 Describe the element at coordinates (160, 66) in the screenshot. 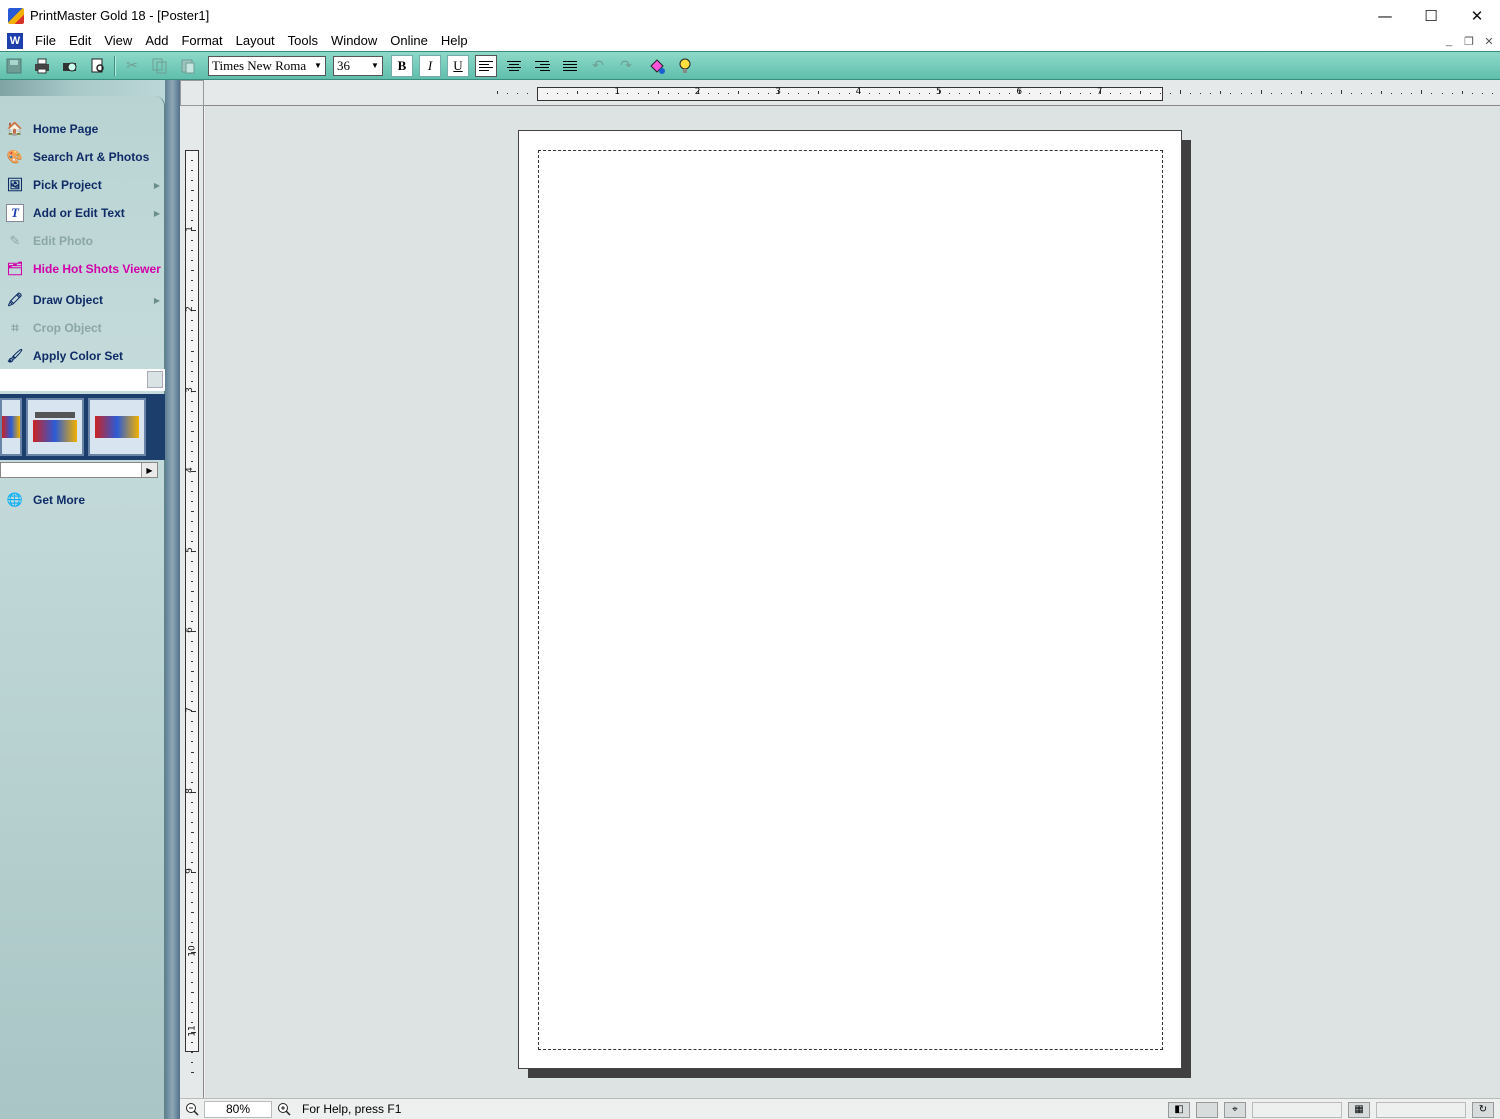

I see `copy-icon` at that location.